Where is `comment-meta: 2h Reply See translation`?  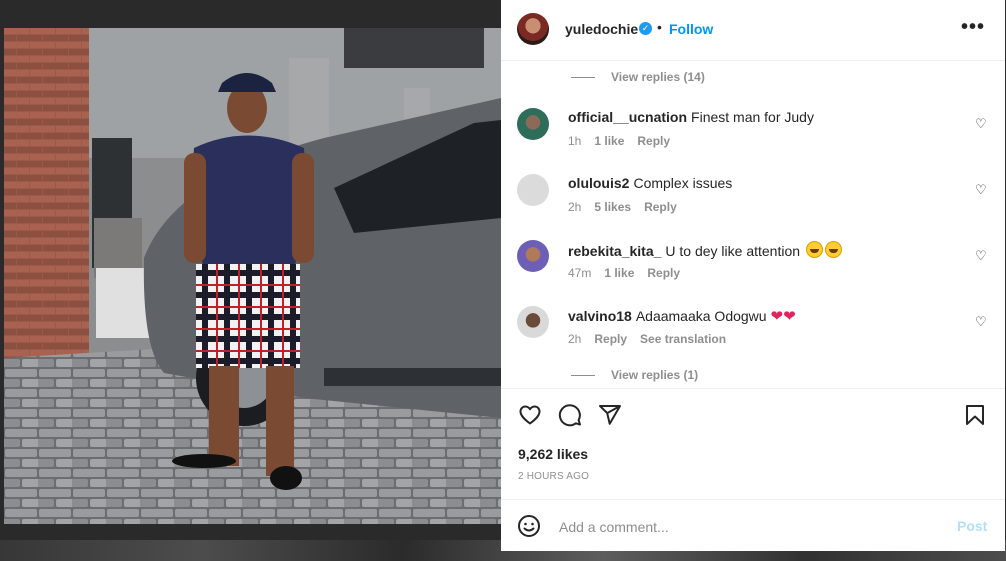 comment-meta: 2h Reply See translation is located at coordinates (653, 339).